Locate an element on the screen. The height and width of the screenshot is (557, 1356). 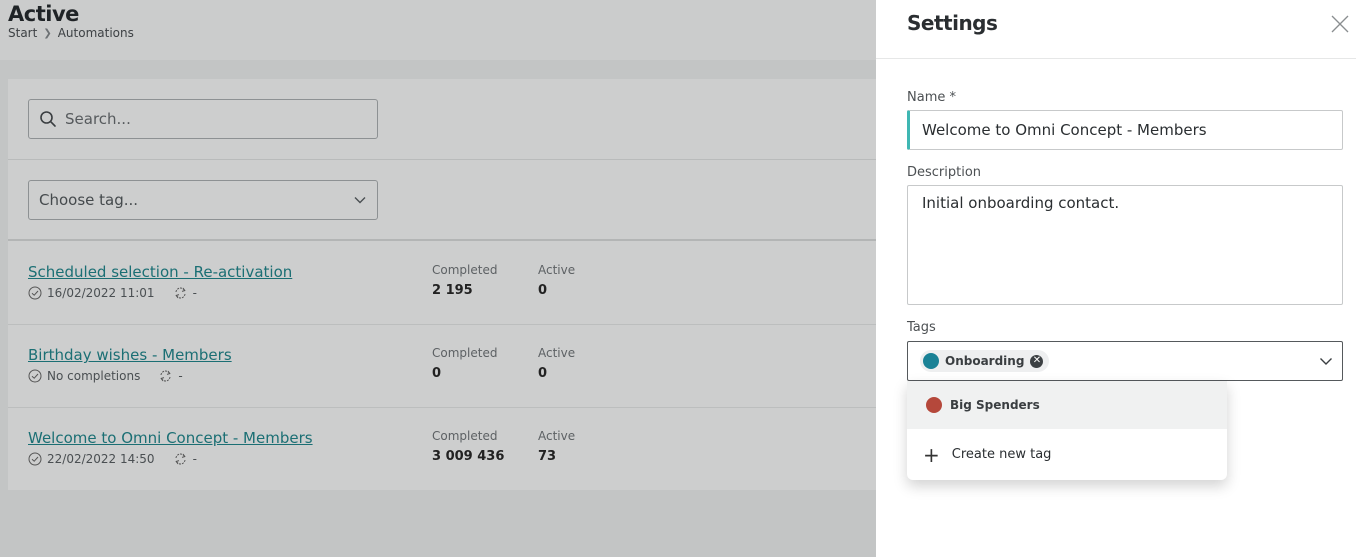
breadcrumb-automations: Automations is located at coordinates (96, 33).